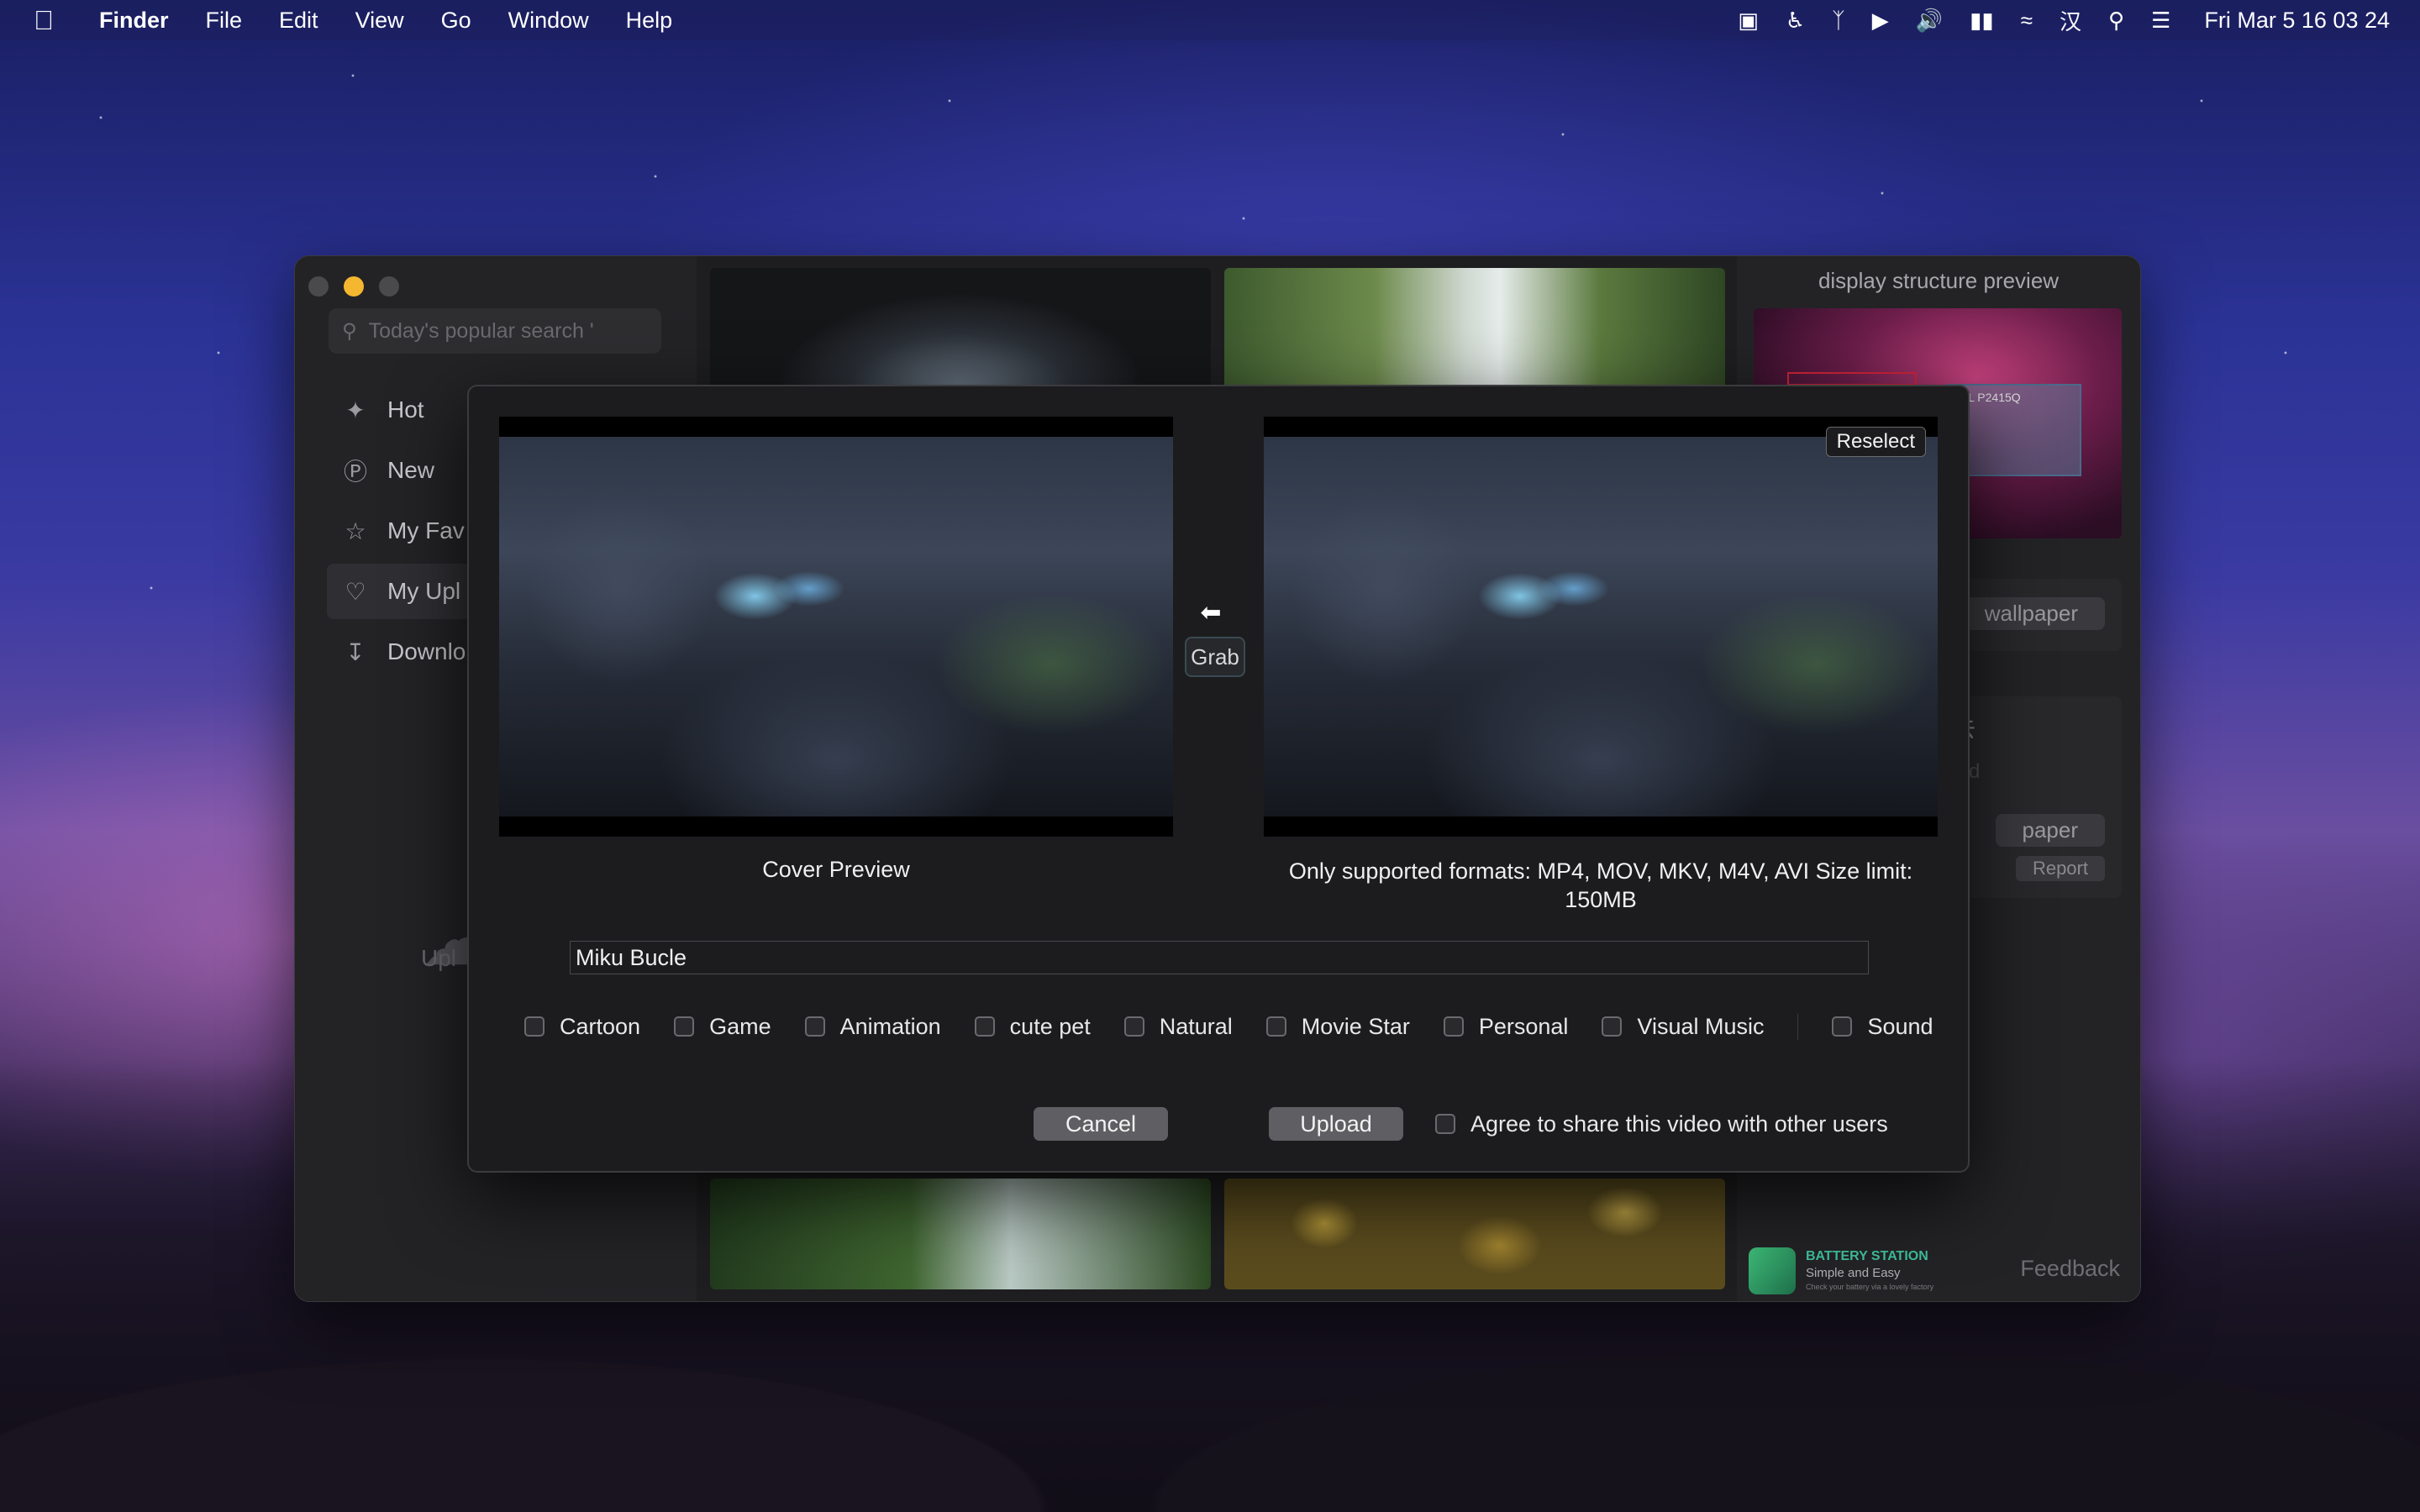 The image size is (2420, 1512). I want to click on tag-game: Game, so click(722, 1027).